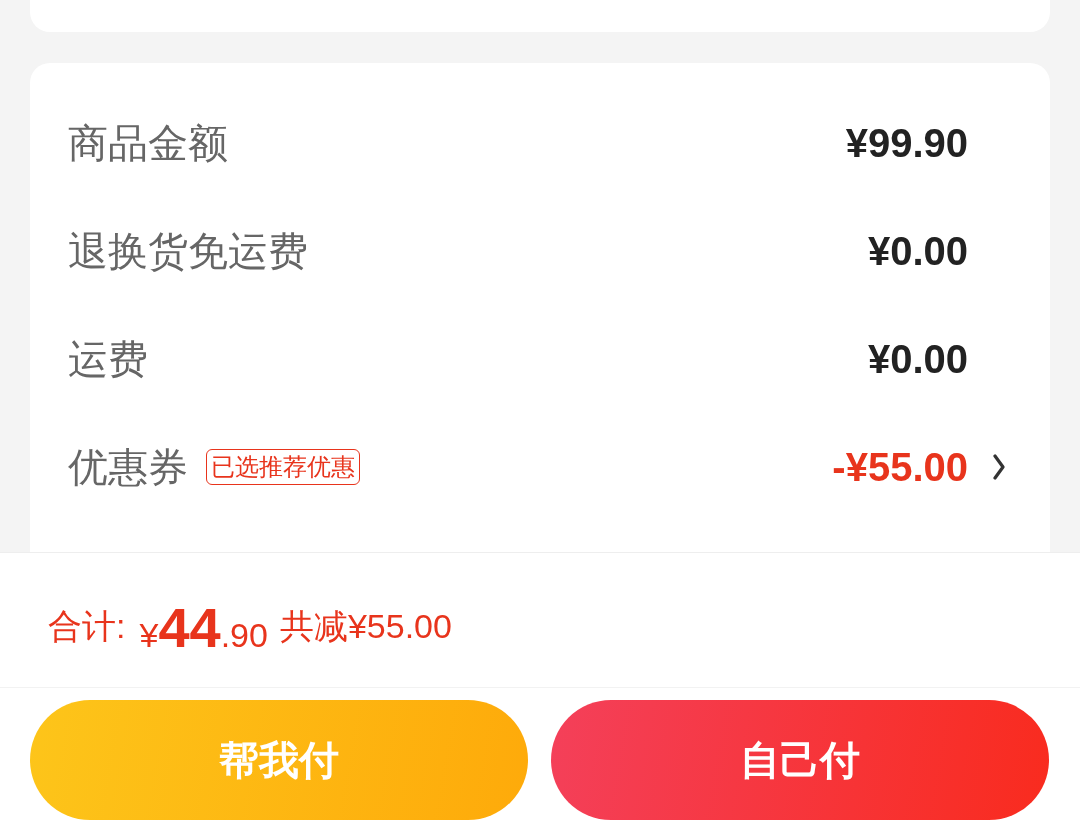  I want to click on discount-tag: 已选推荐优惠, so click(283, 467).